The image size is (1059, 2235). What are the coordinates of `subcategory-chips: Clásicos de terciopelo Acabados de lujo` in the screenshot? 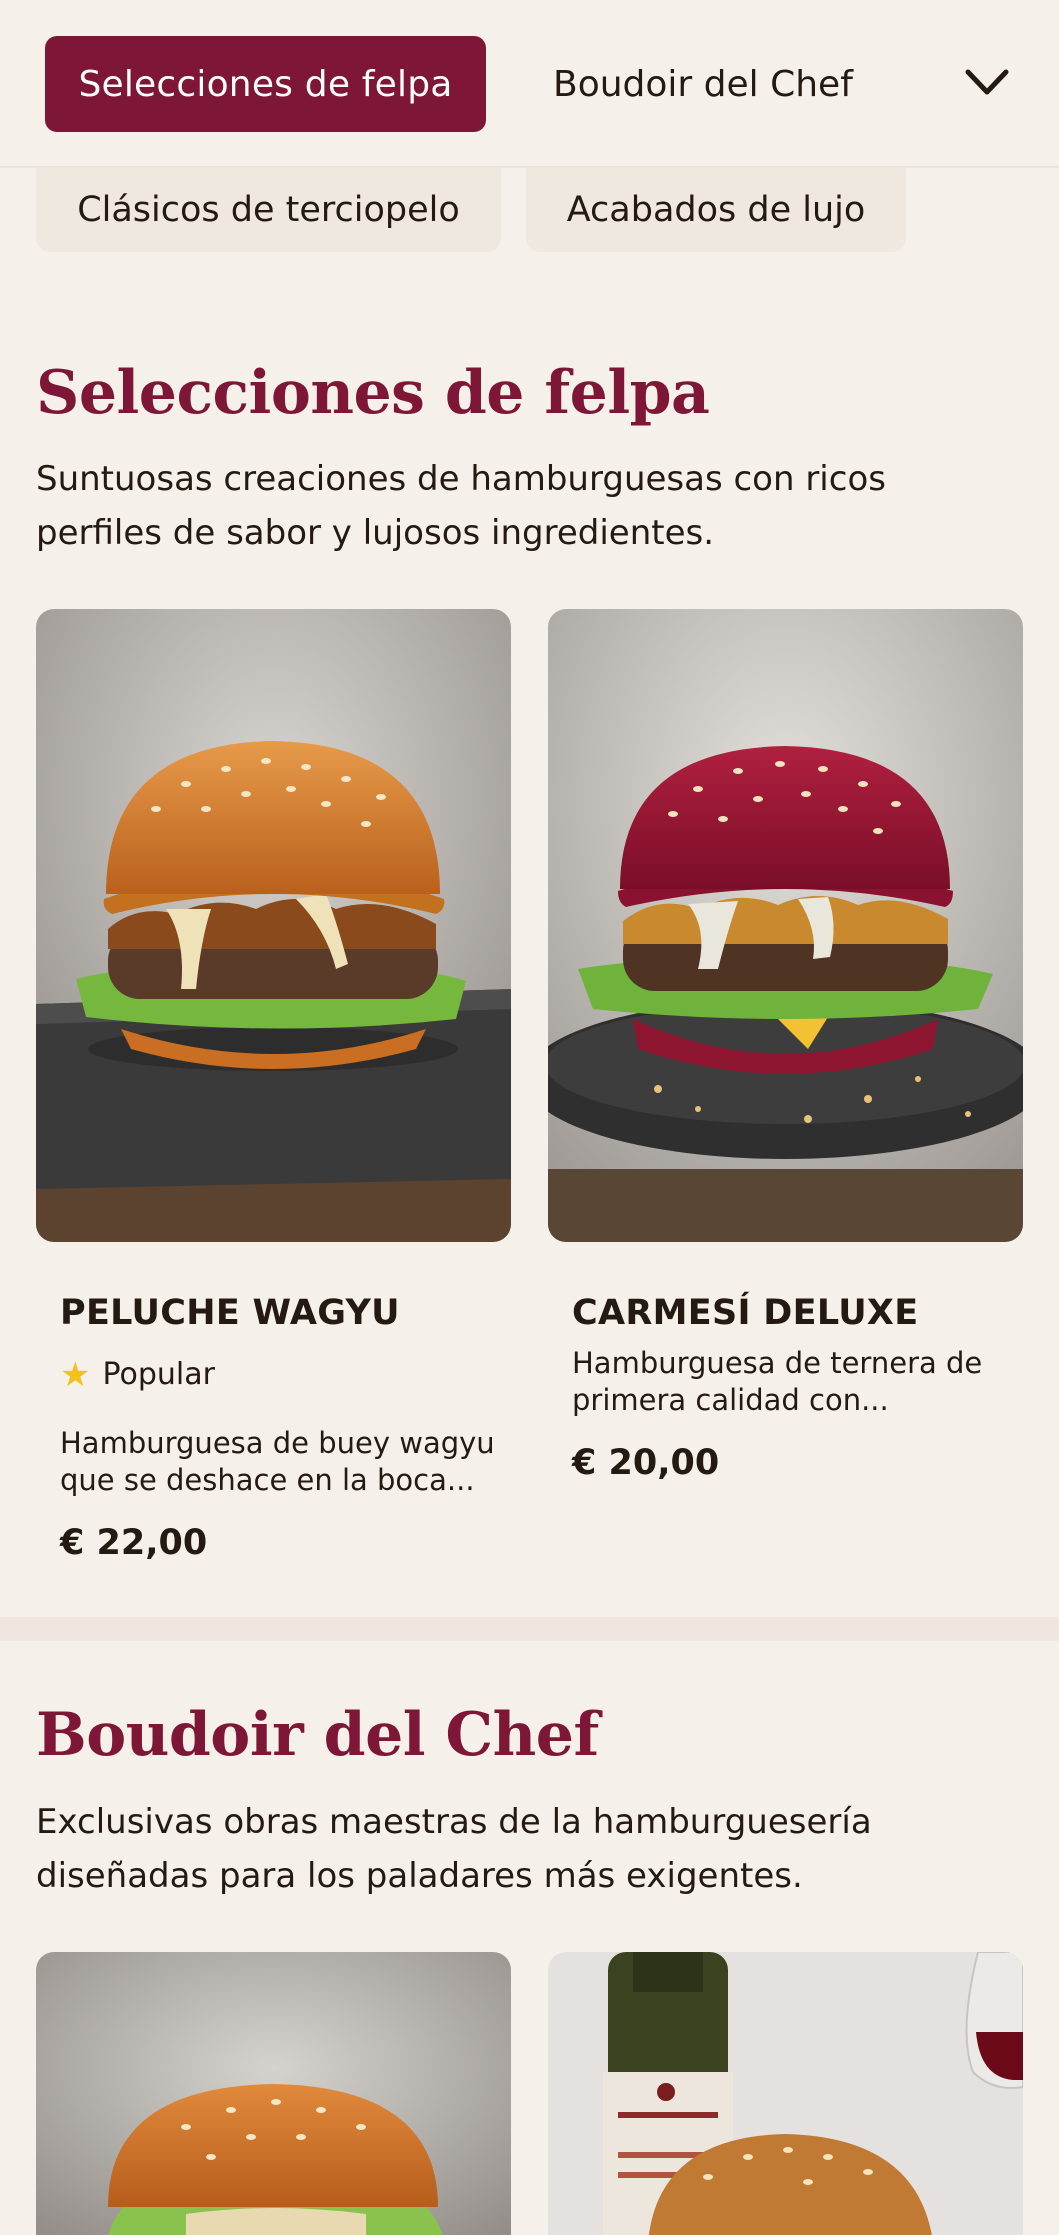 It's located at (529, 211).